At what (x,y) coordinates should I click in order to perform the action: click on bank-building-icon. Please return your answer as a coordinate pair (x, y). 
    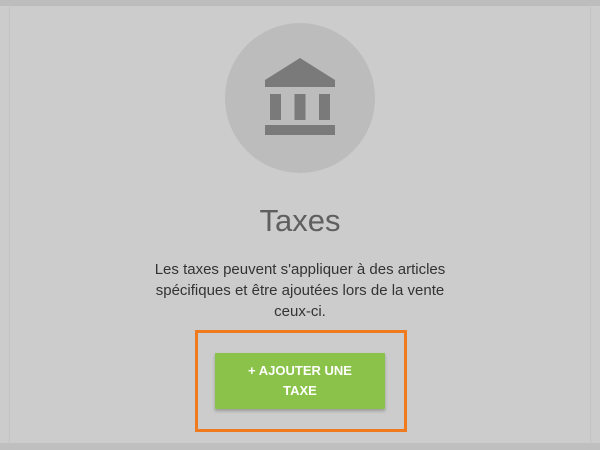
    Looking at the image, I should click on (300, 96).